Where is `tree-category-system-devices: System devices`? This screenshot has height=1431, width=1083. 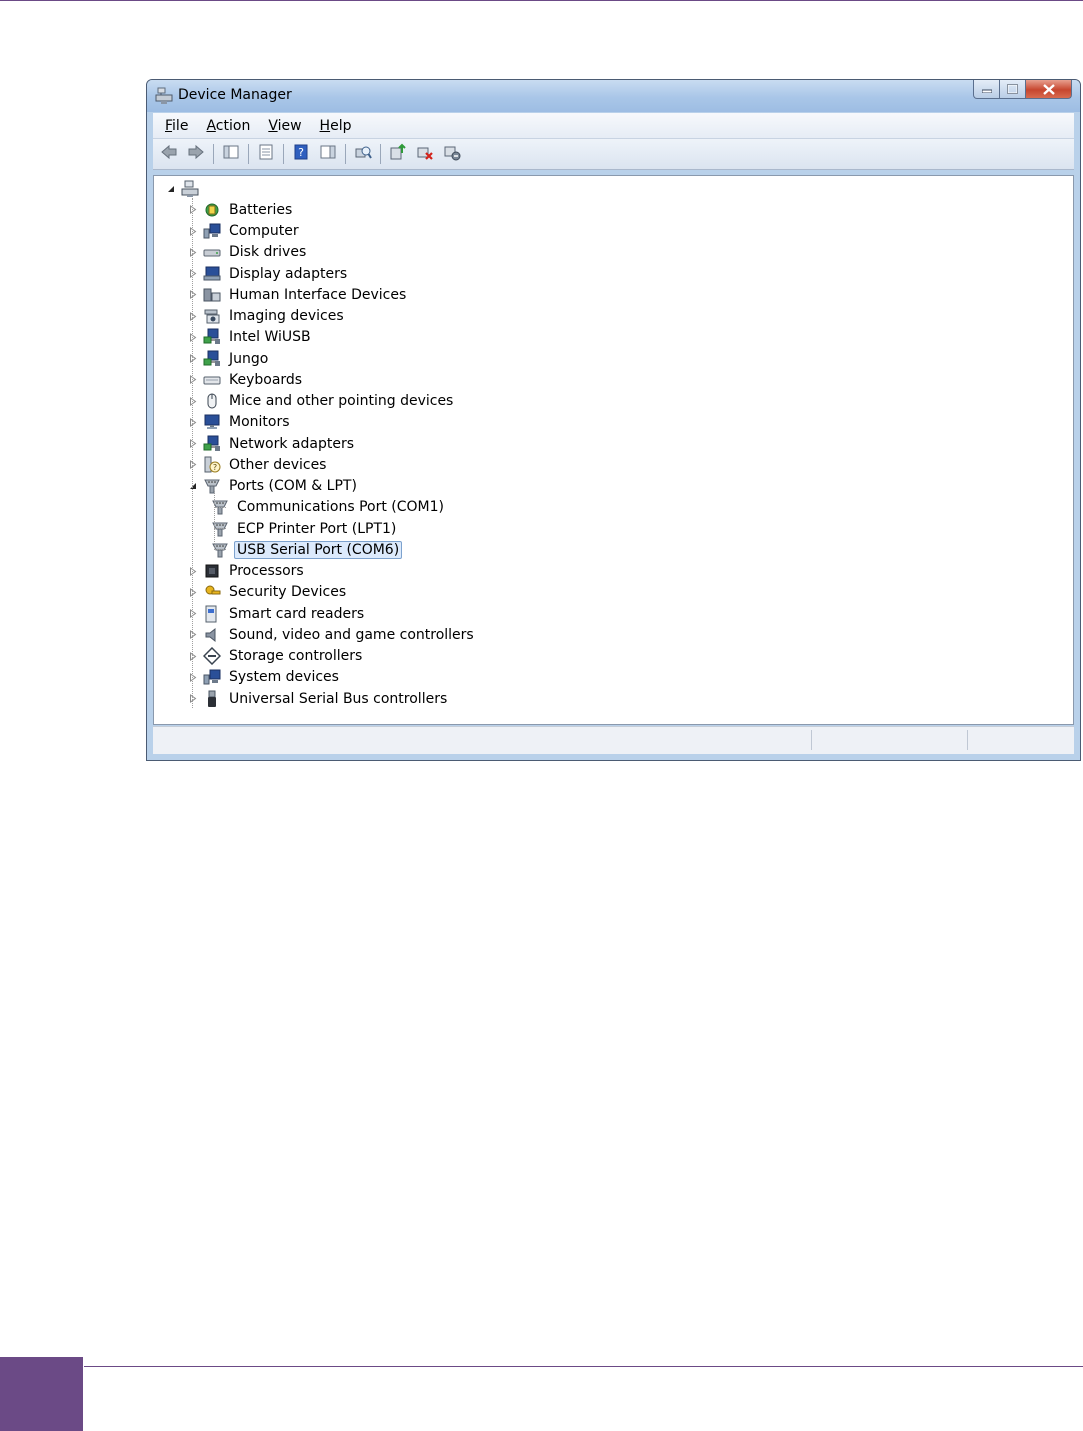
tree-category-system-devices: System devices is located at coordinates (265, 677).